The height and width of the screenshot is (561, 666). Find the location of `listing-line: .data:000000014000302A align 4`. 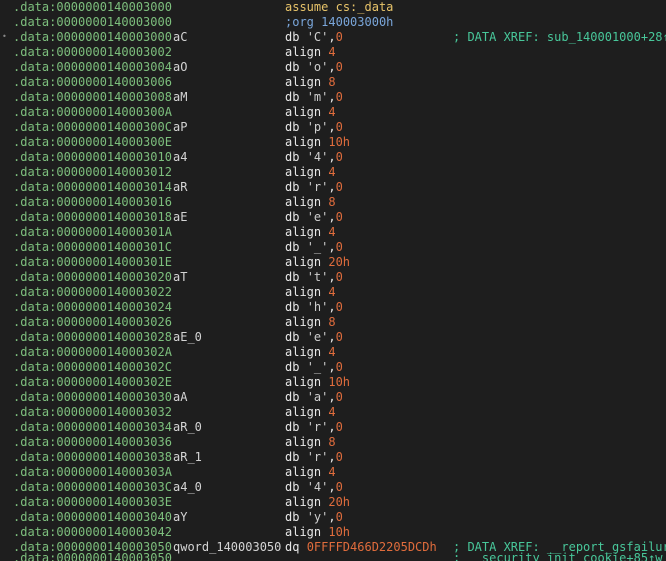

listing-line: .data:000000014000302A align 4 is located at coordinates (333, 352).